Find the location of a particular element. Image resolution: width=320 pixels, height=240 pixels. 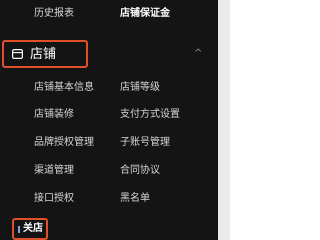

chevron-up-icon: ^ is located at coordinates (198, 54).